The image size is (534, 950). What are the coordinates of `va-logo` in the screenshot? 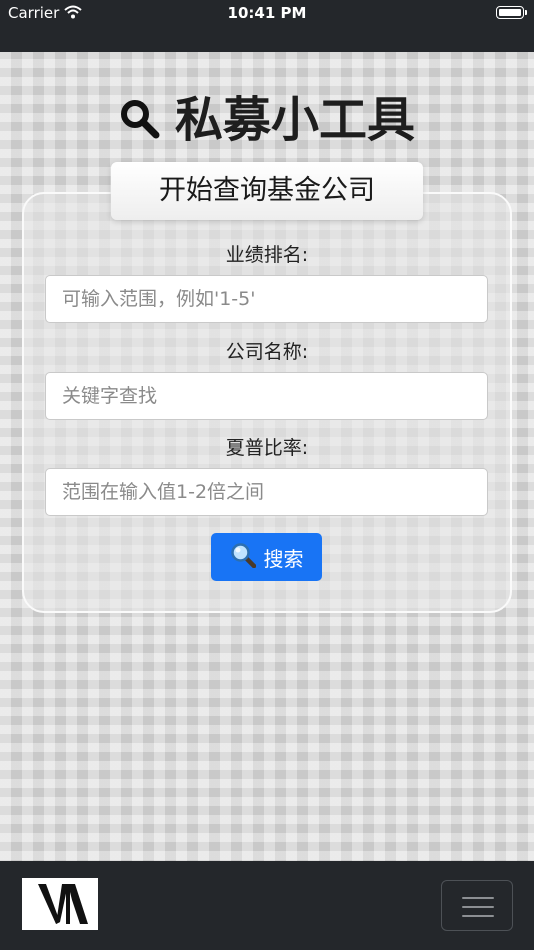 It's located at (60, 904).